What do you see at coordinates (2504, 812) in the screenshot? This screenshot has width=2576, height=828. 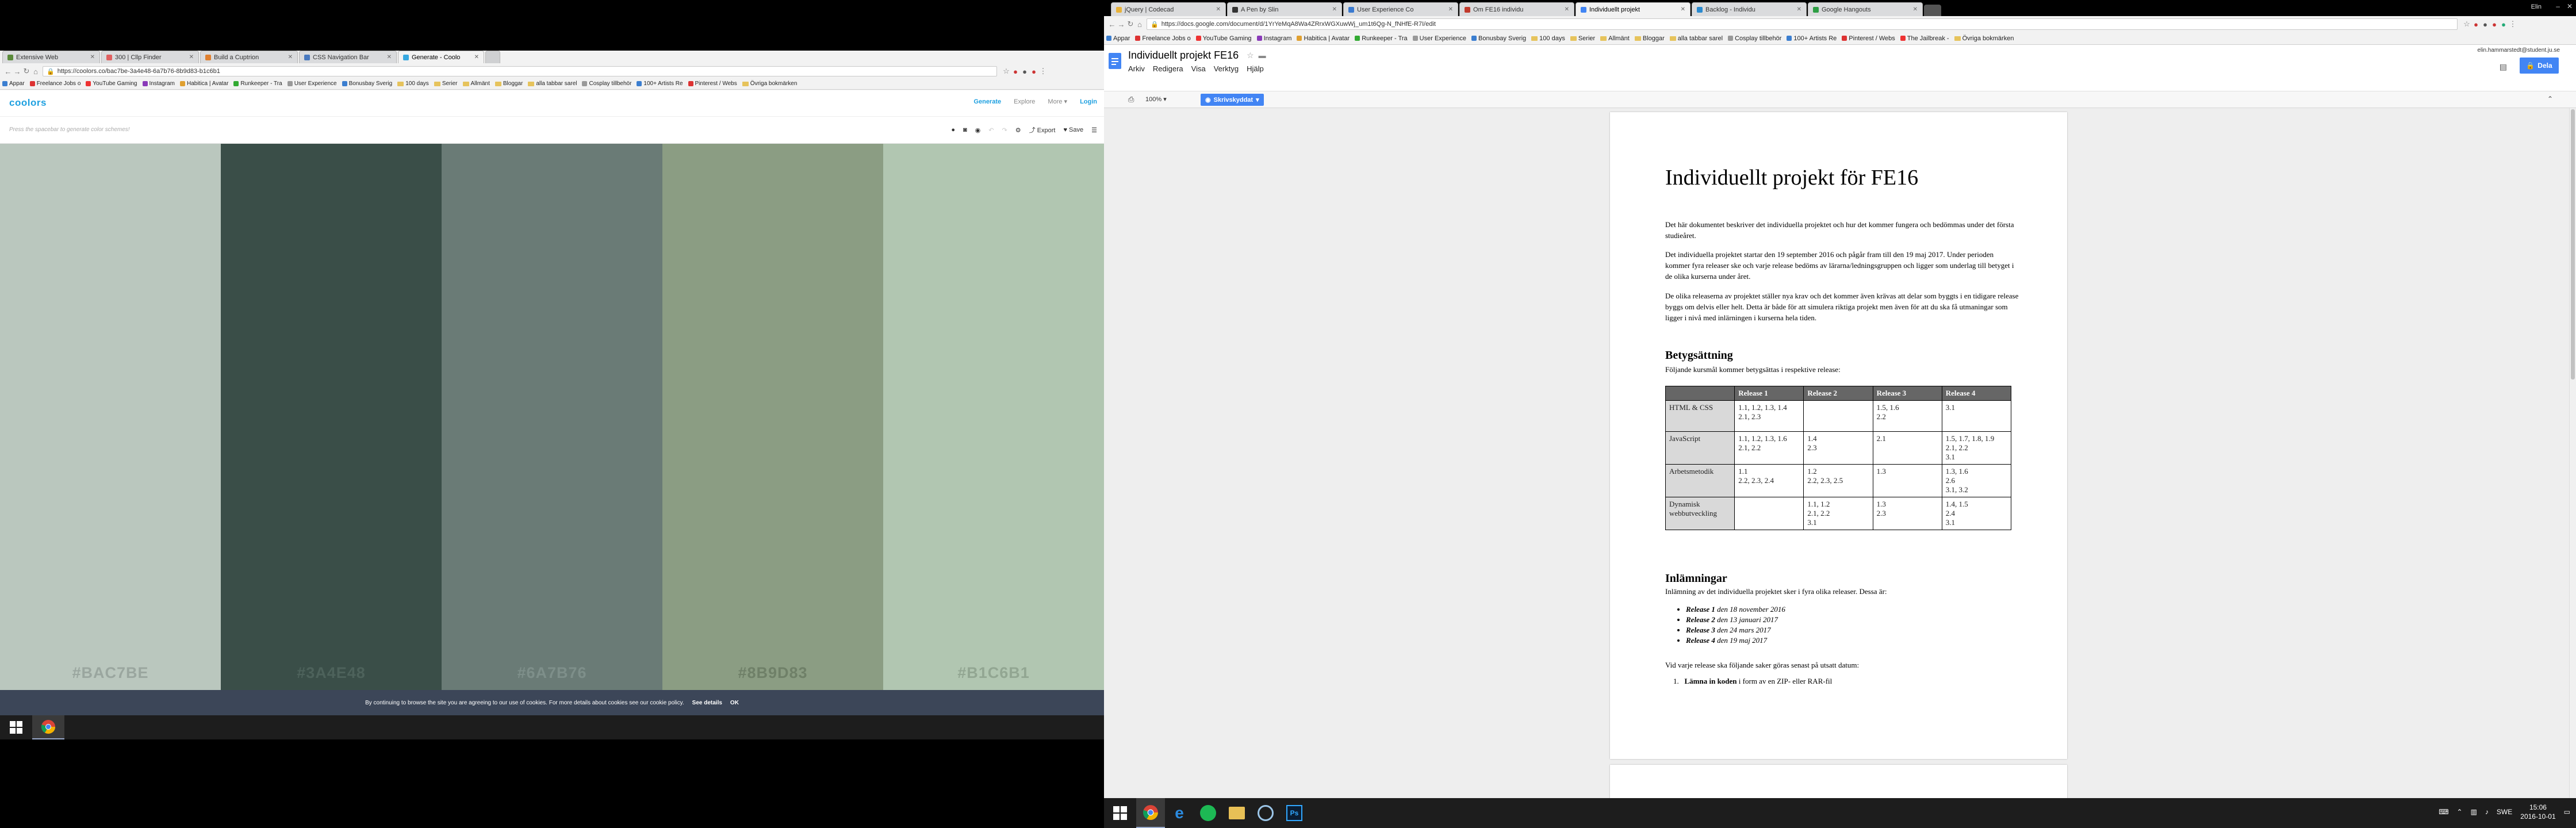 I see `language-indicator: SWE` at bounding box center [2504, 812].